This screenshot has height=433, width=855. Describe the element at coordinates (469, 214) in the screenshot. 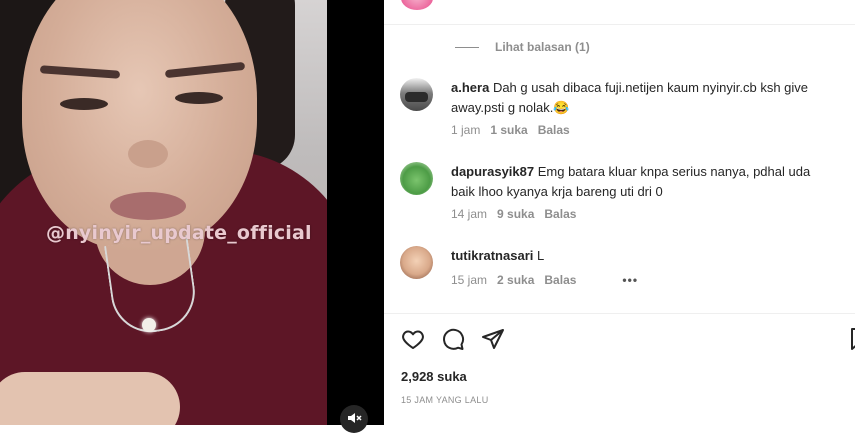

I see `comment-time: 14 jam` at that location.